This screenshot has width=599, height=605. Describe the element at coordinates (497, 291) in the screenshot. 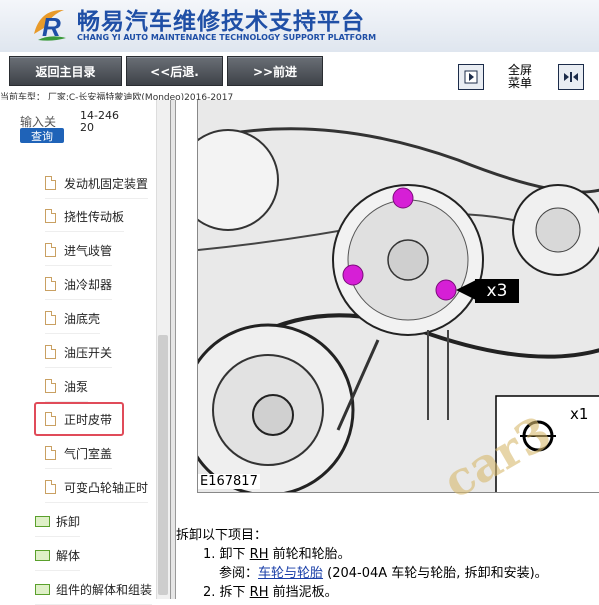

I see `callout-x3: x3` at that location.